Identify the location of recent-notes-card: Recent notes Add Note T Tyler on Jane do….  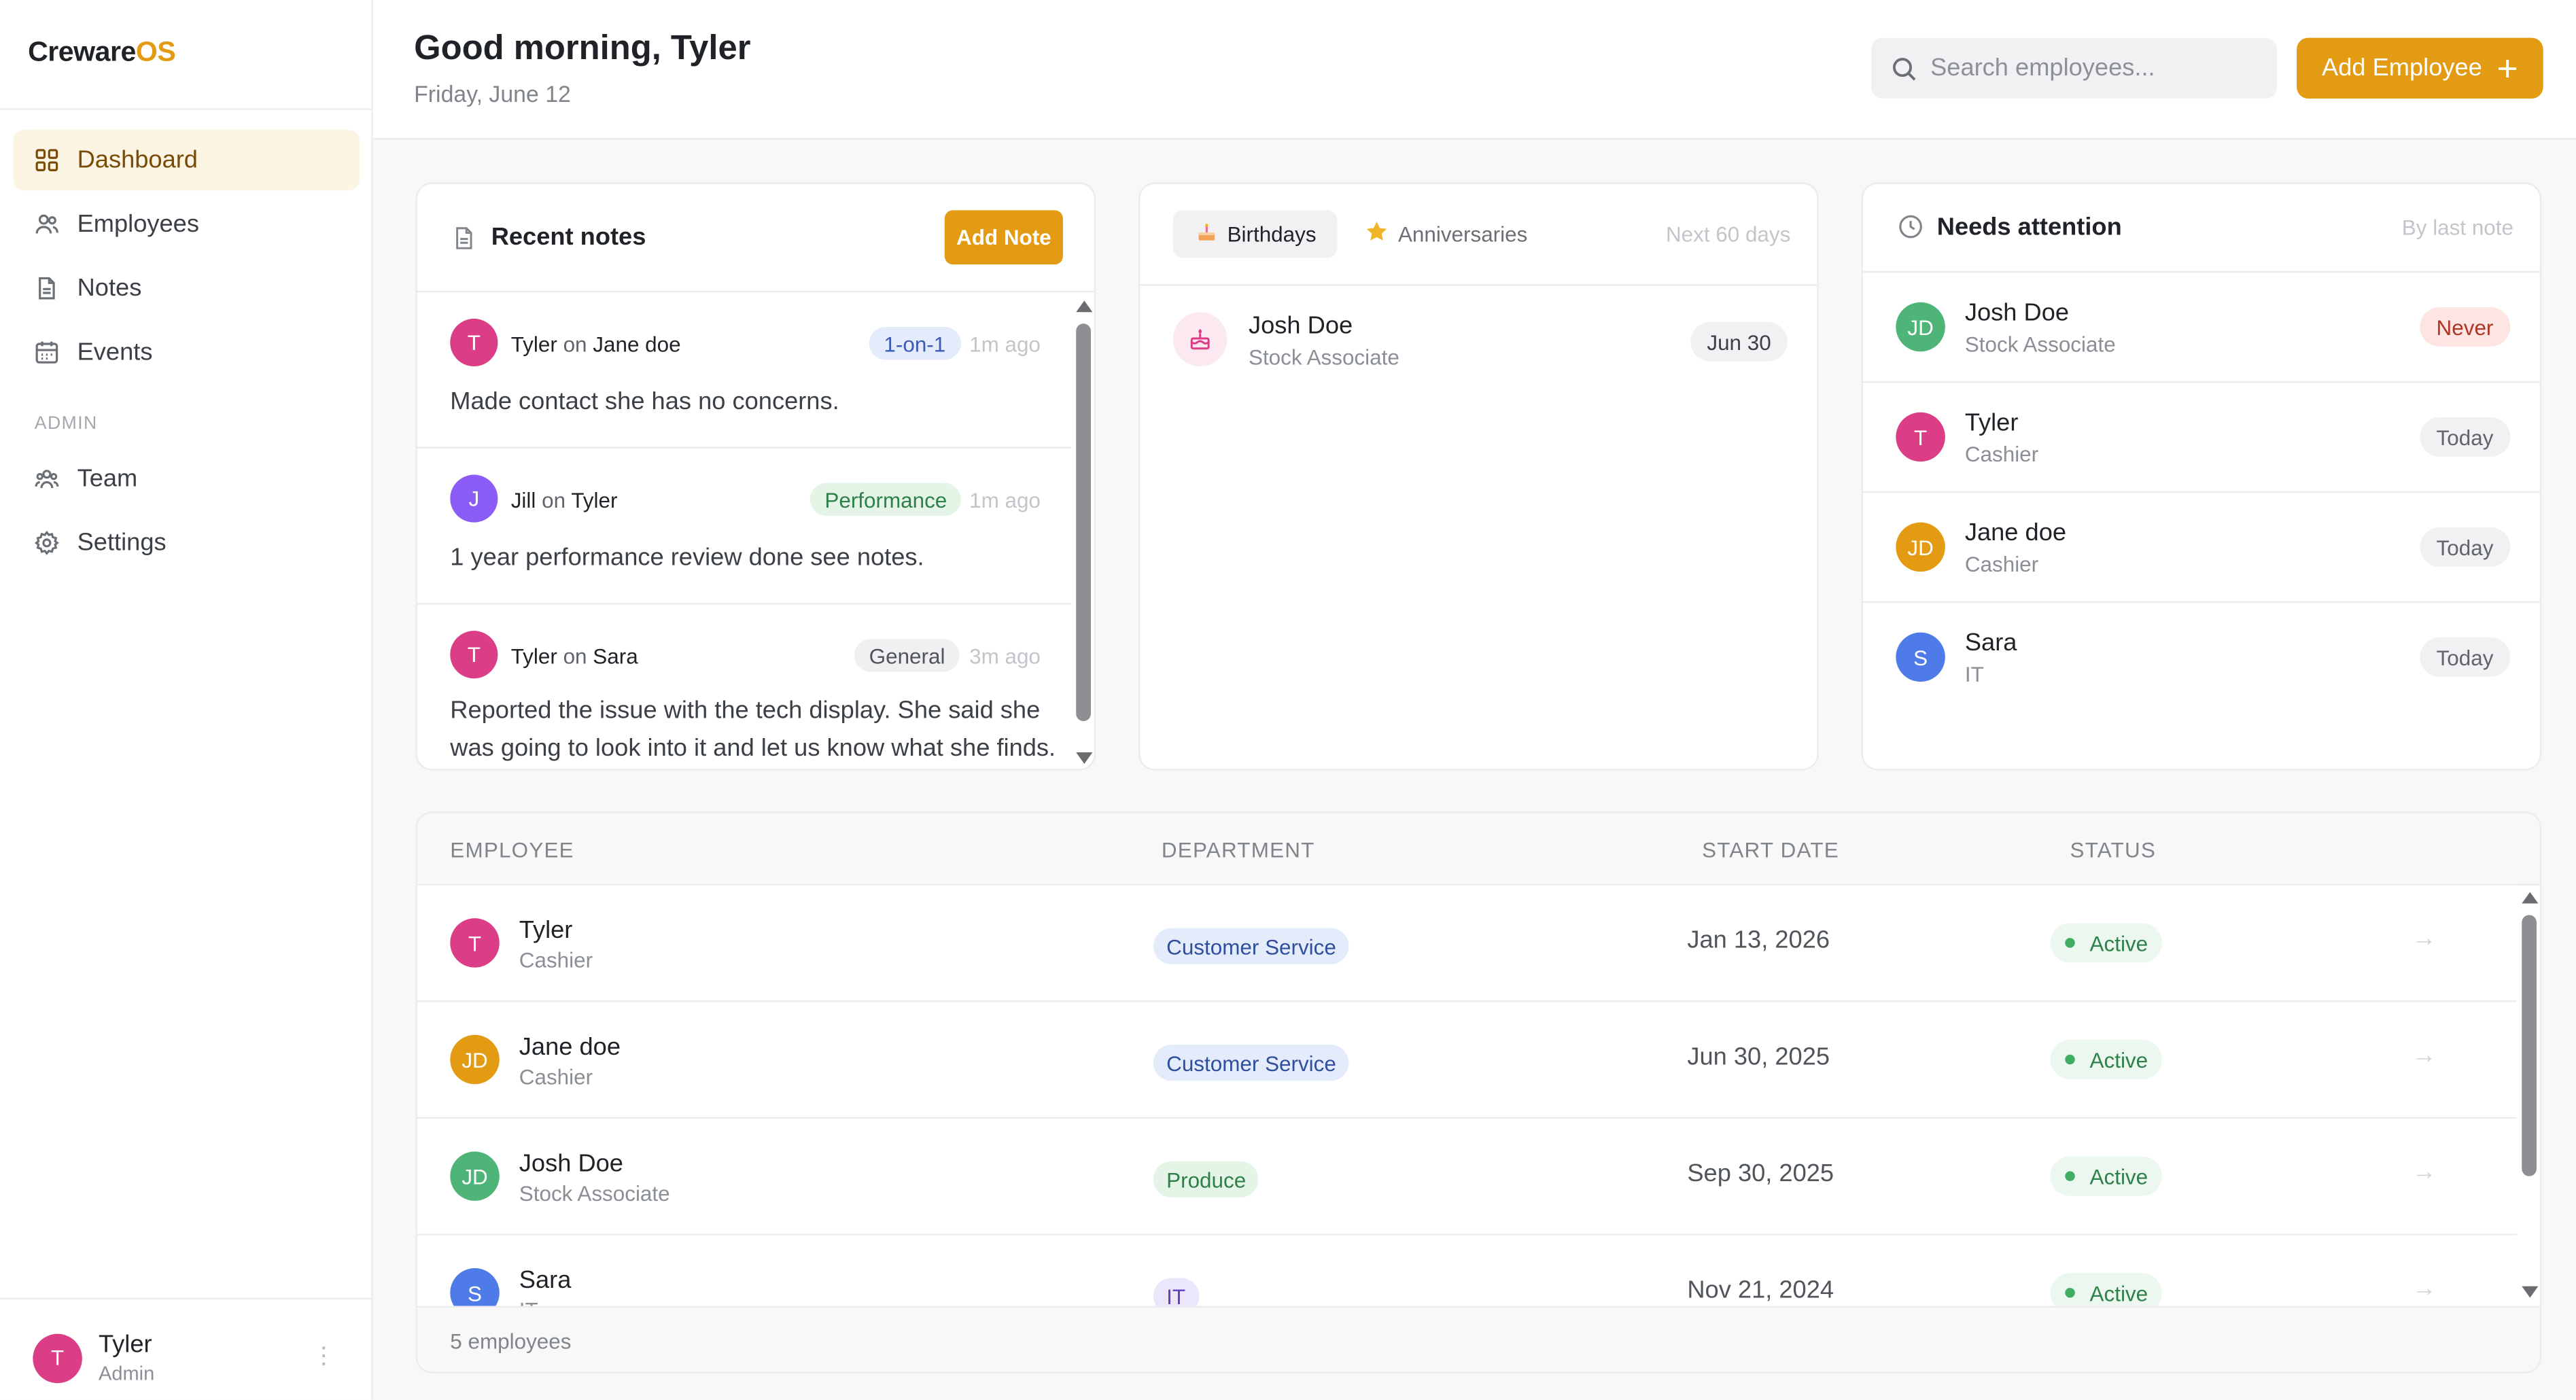
(755, 477).